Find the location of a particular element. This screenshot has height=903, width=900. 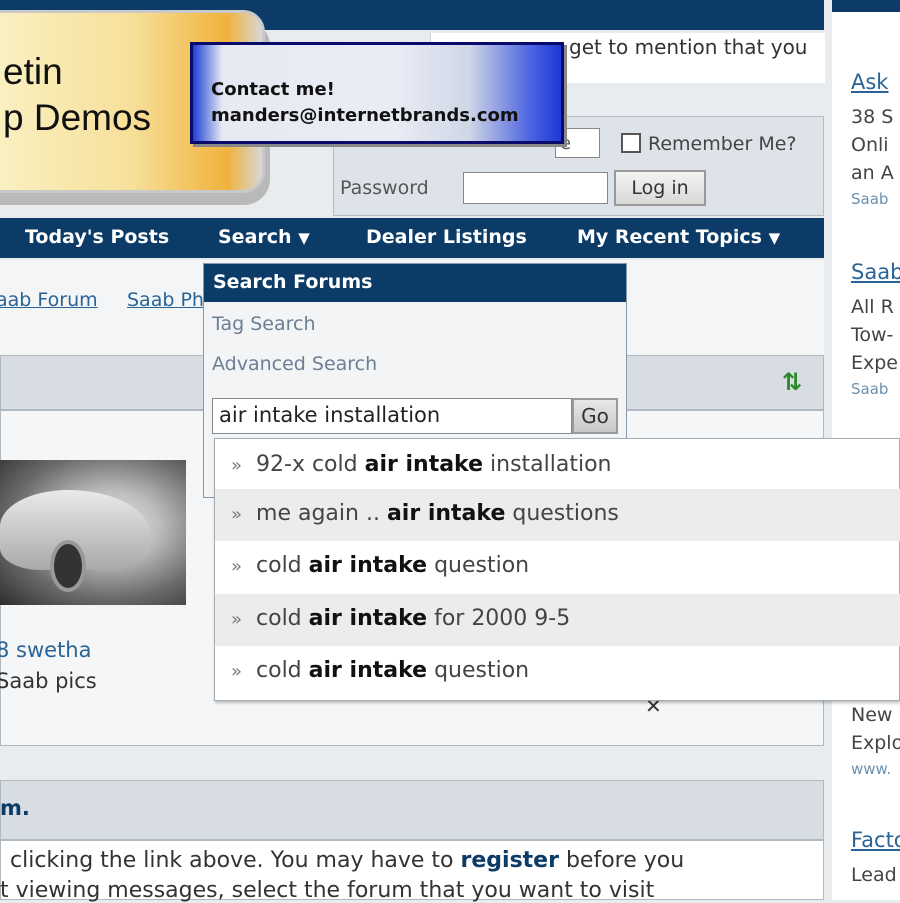

sidebar-ad4-line: Lead is located at coordinates (874, 875).